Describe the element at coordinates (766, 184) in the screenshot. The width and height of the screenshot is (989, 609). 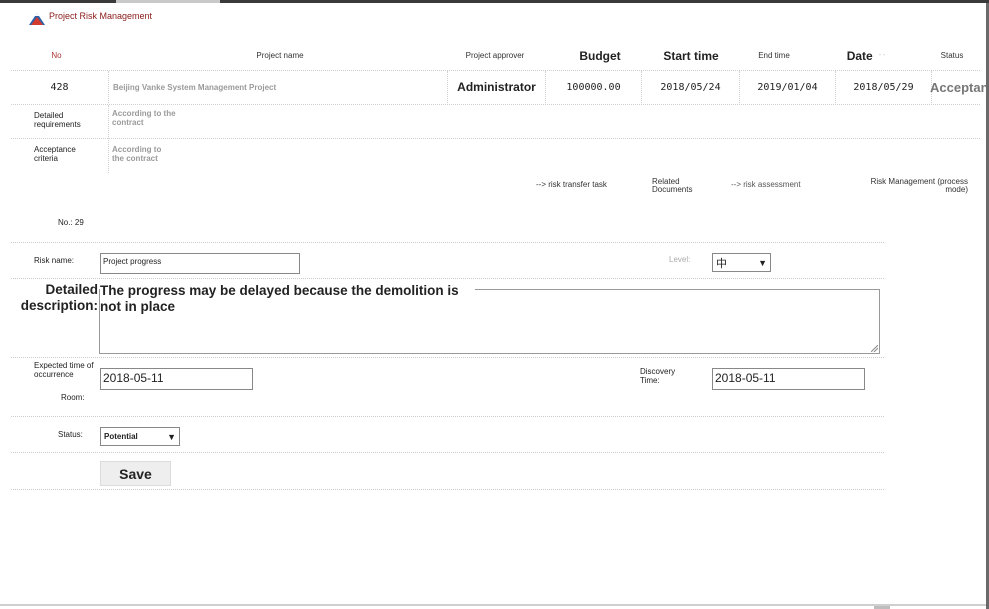
I see `risk-assessment-link: --> risk assessment` at that location.